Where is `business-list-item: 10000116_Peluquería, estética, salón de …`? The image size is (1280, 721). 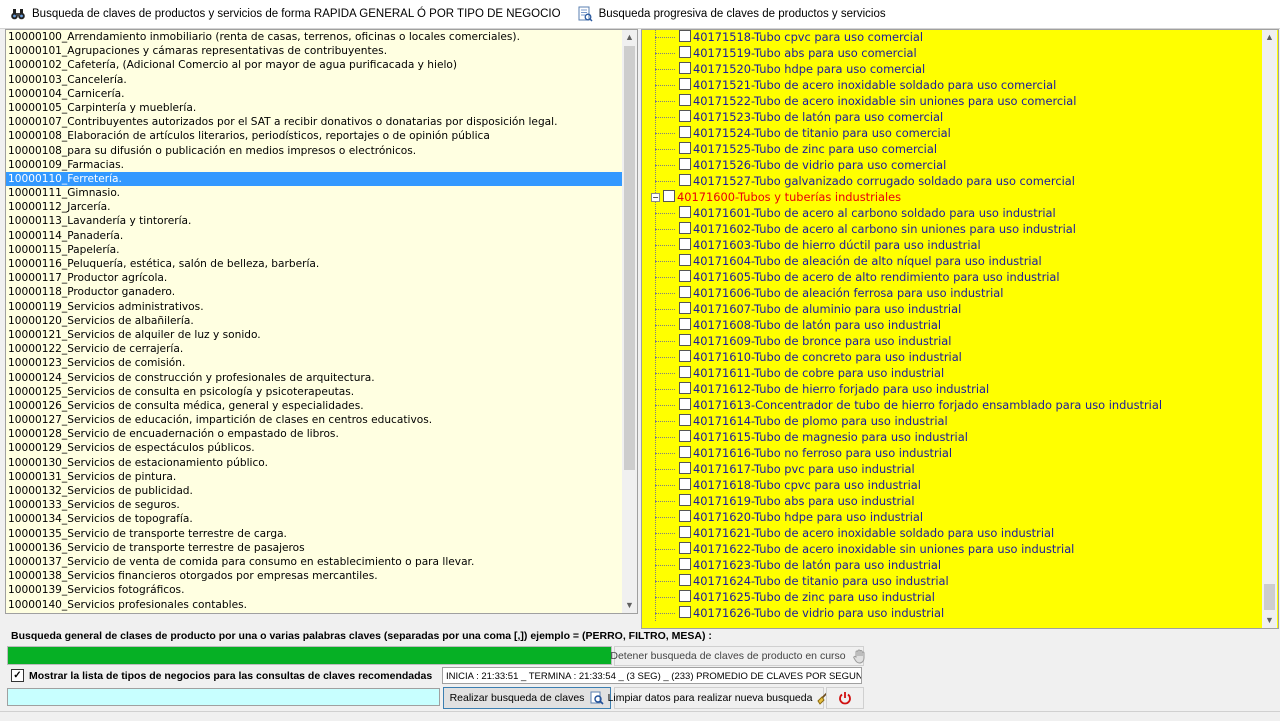 business-list-item: 10000116_Peluquería, estética, salón de … is located at coordinates (314, 264).